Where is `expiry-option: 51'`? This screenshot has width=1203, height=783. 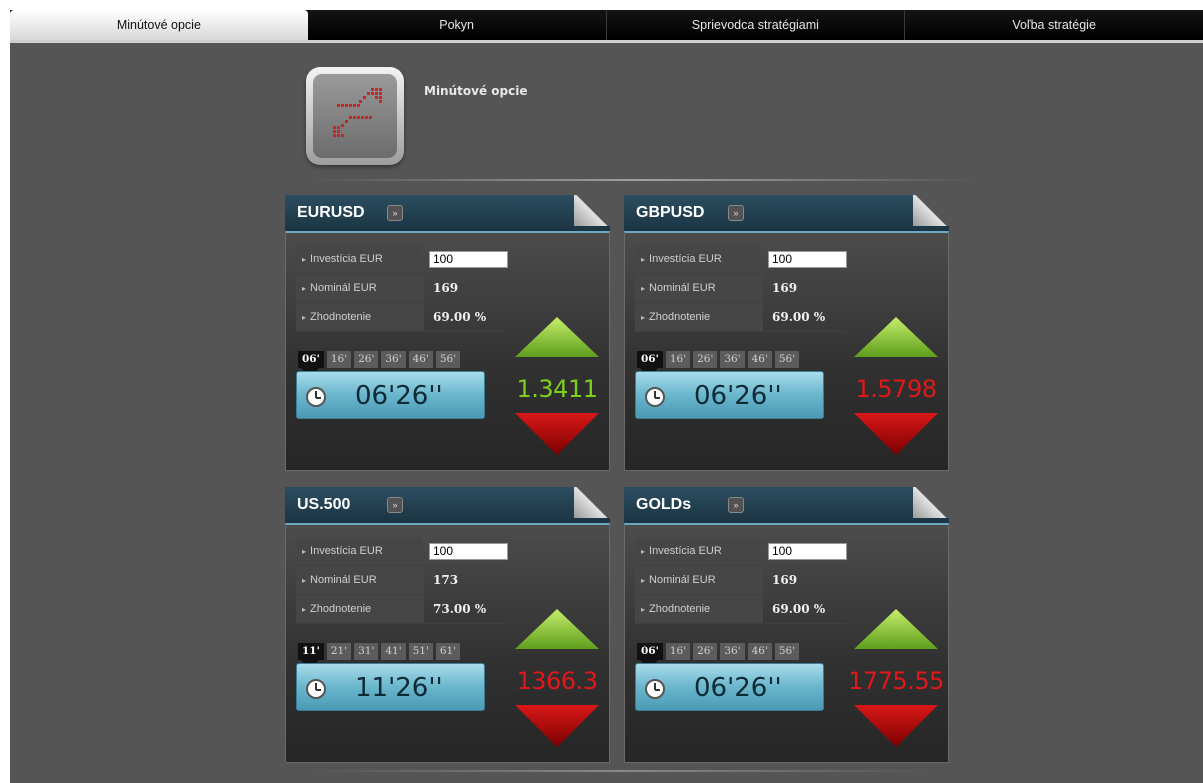 expiry-option: 51' is located at coordinates (420, 651).